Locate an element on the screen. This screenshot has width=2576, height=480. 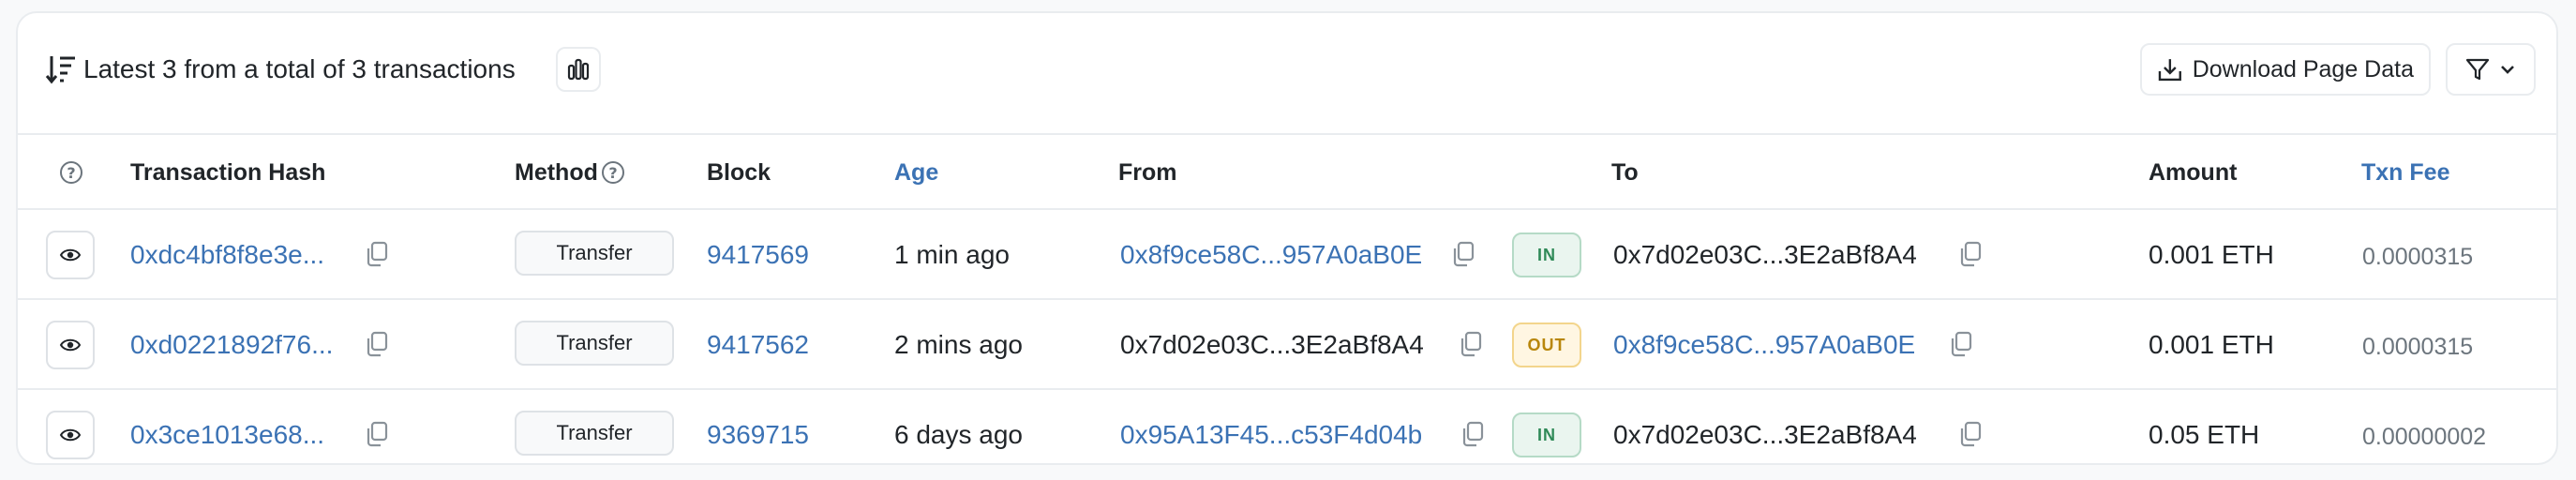
amount-text: 0.05 ETH is located at coordinates (2204, 434).